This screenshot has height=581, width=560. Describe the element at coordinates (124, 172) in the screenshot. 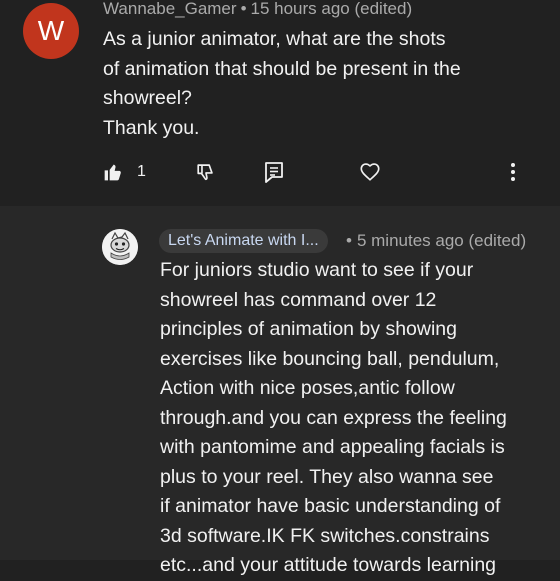

I see `like-button: 1` at that location.